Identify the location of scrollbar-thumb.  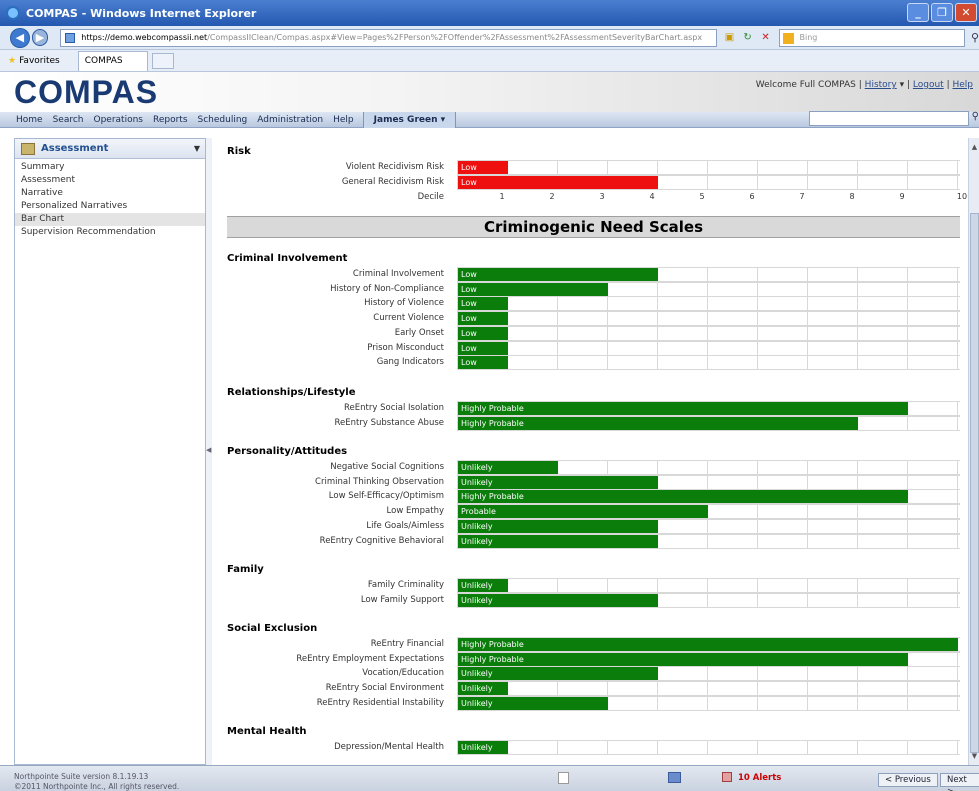
(974, 483).